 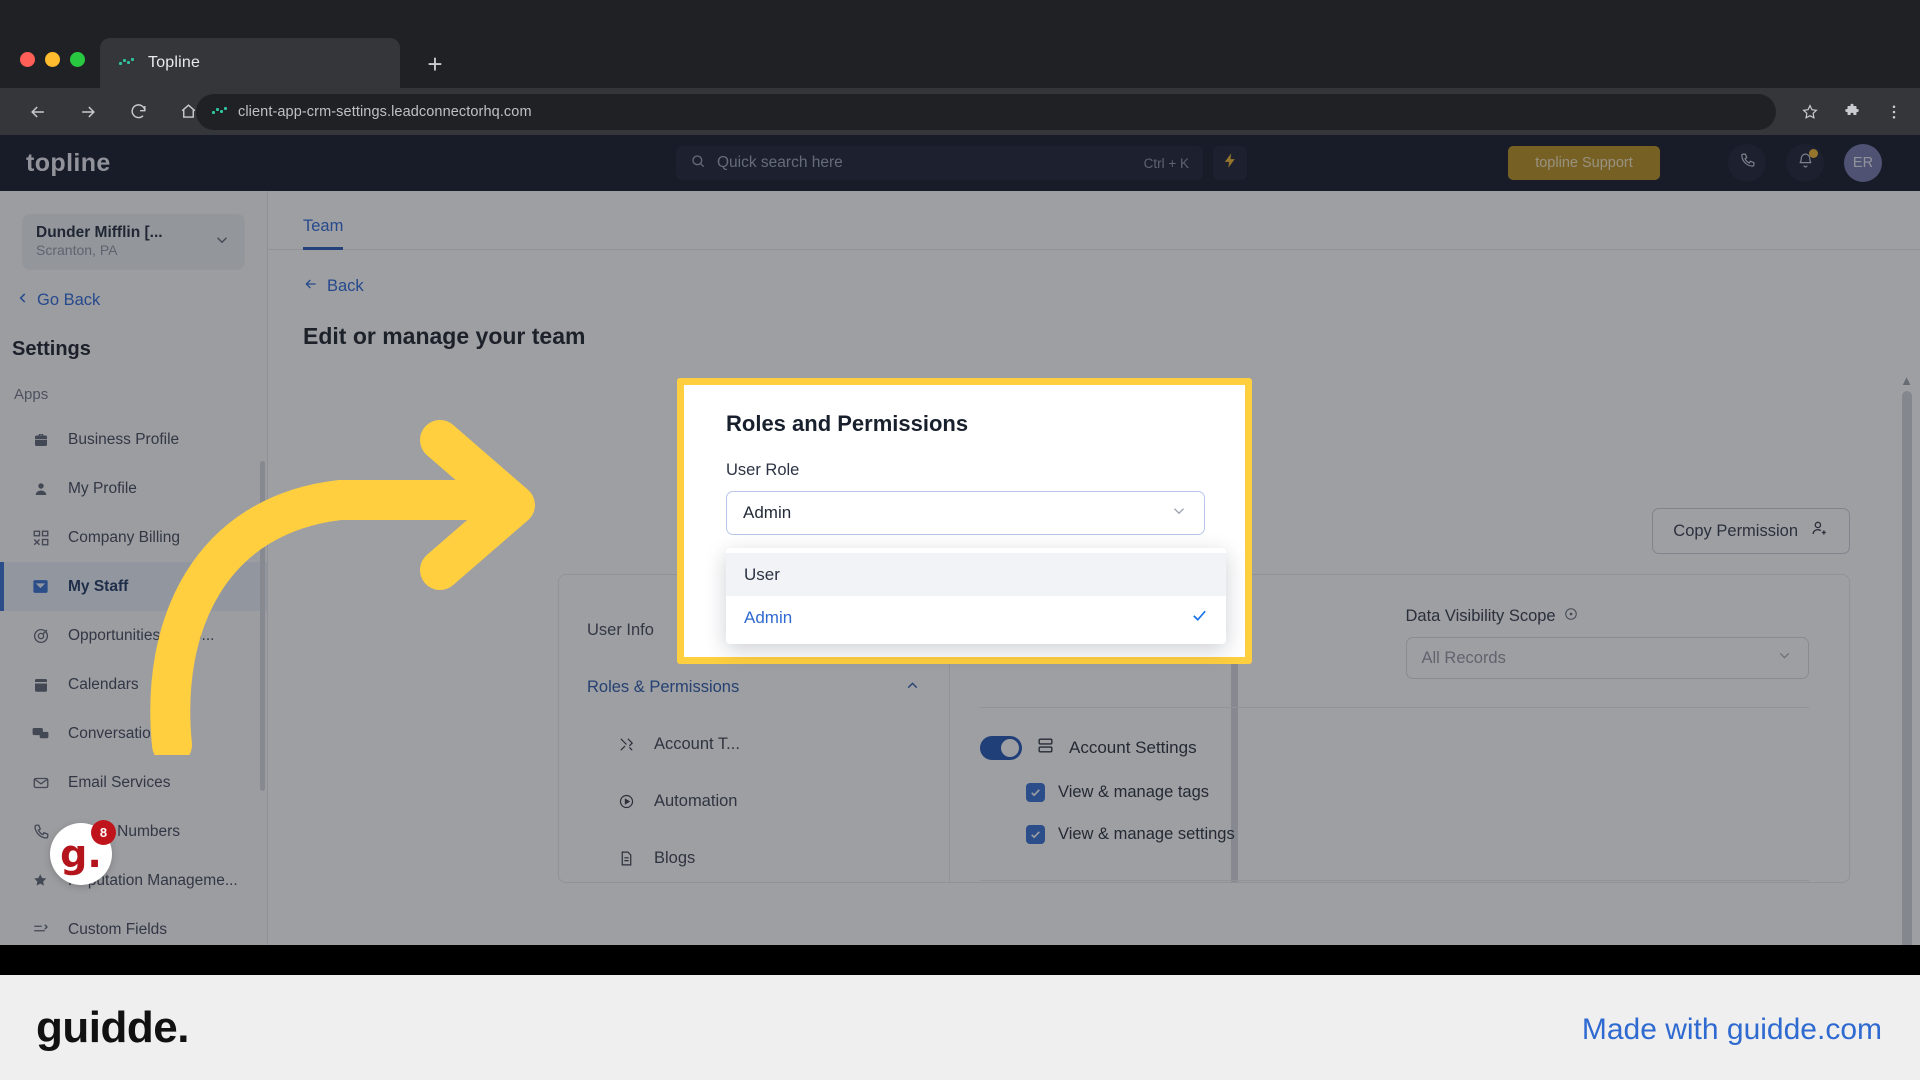 What do you see at coordinates (976, 617) in the screenshot?
I see `user-role-option-admin: Admin` at bounding box center [976, 617].